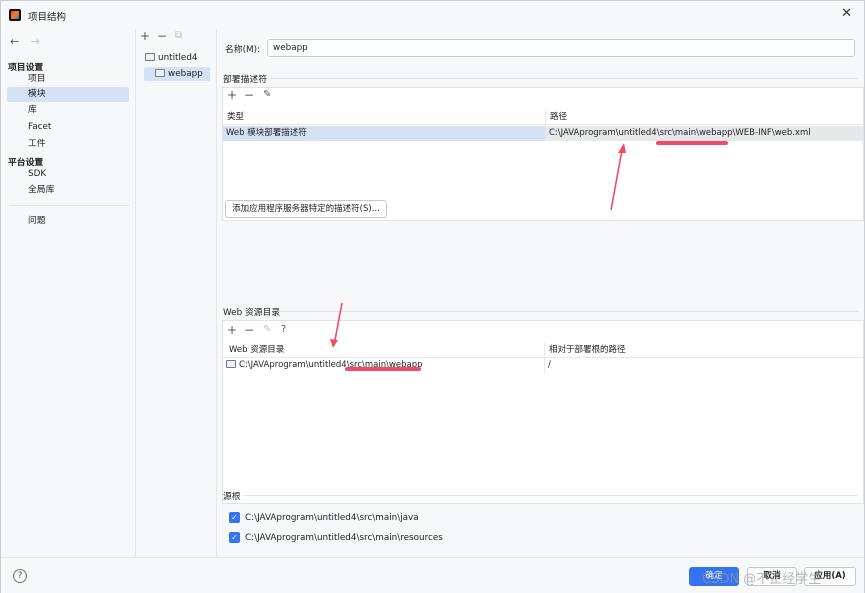 The image size is (865, 593). Describe the element at coordinates (245, 80) in the screenshot. I see `deploy-descriptors-heading: 部署描述符` at that location.